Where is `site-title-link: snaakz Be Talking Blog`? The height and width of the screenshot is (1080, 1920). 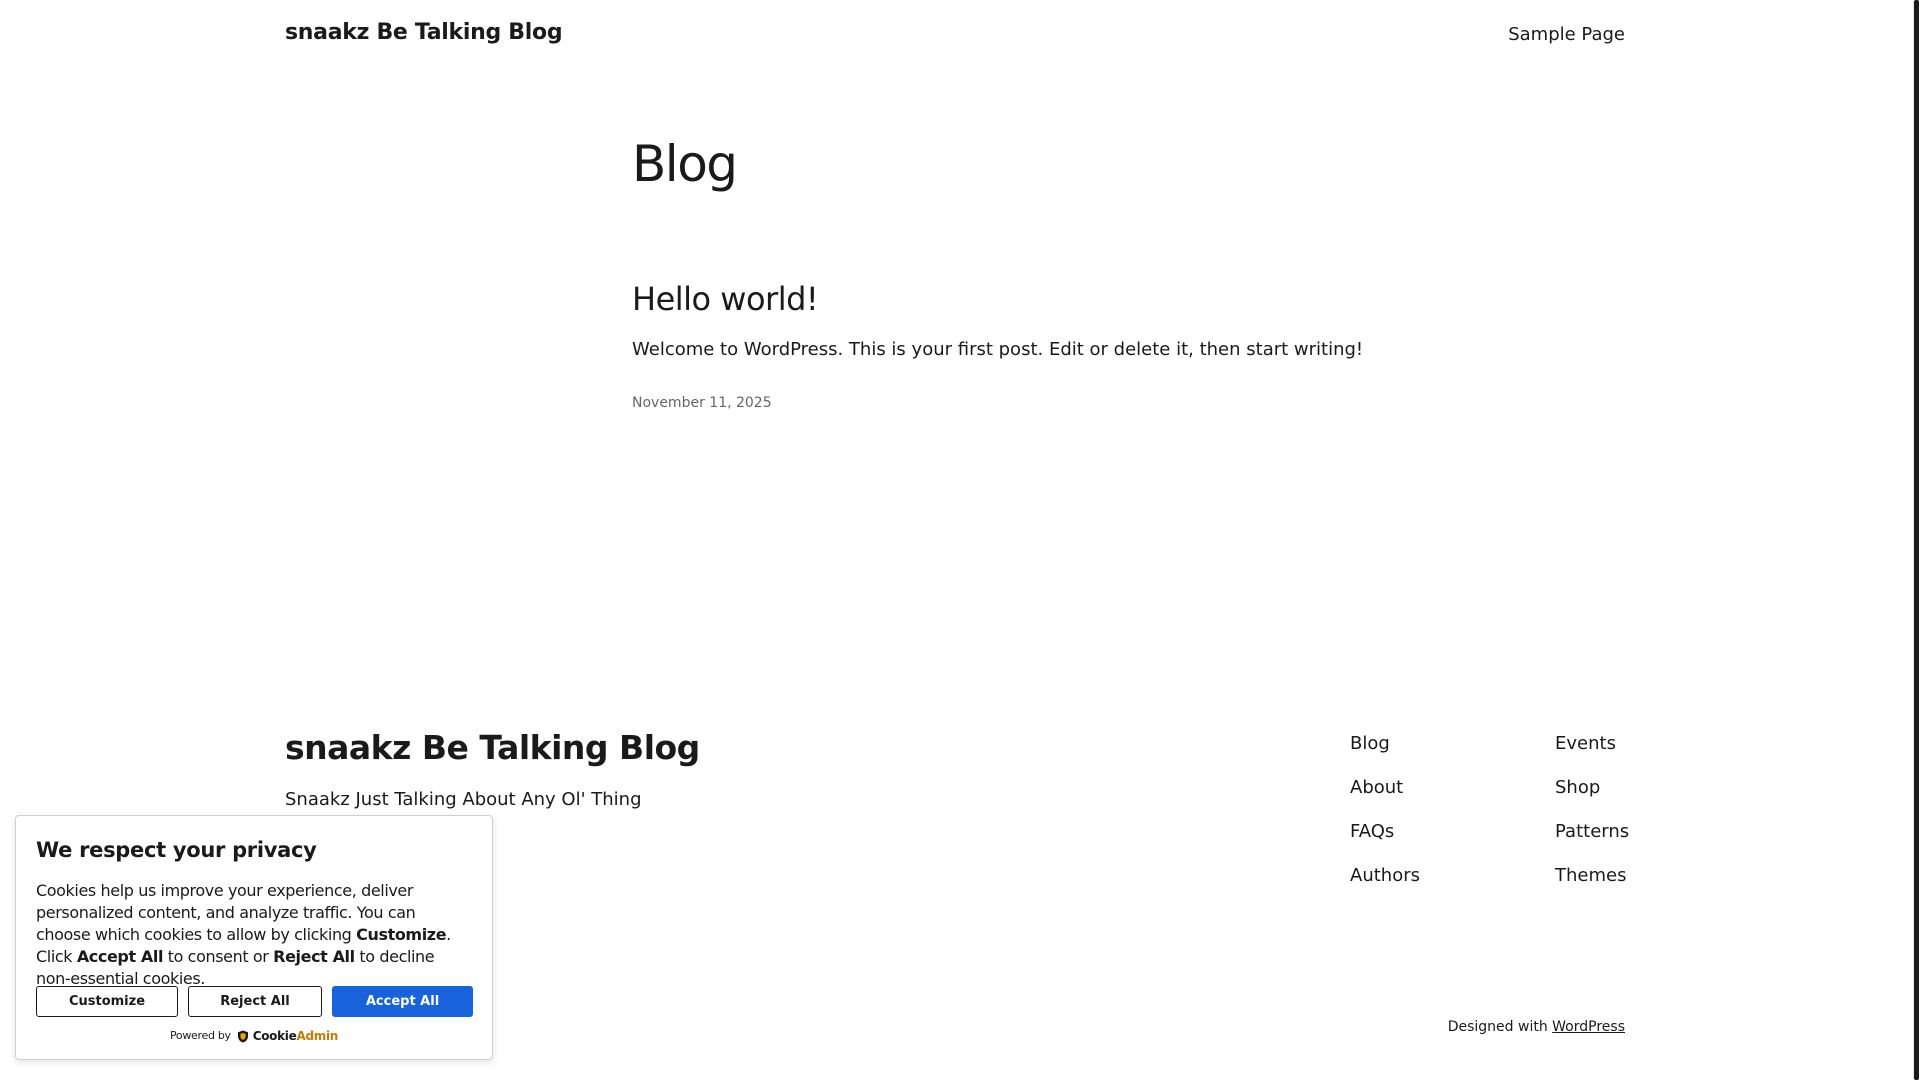 site-title-link: snaakz Be Talking Blog is located at coordinates (424, 32).